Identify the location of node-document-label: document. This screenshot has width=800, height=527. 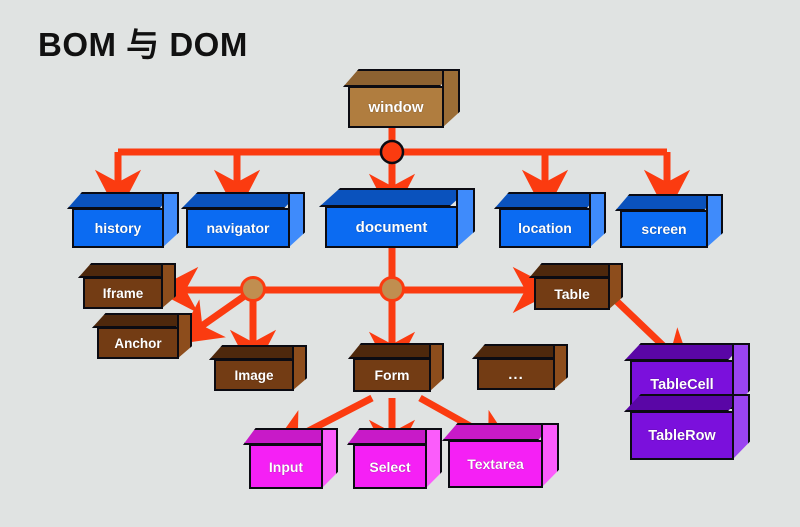
(391, 227).